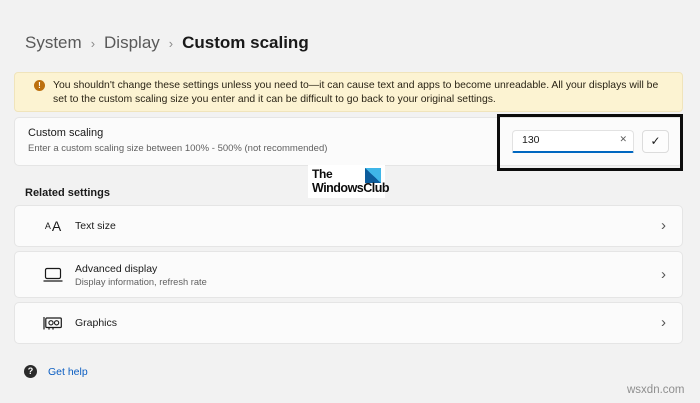 This screenshot has height=403, width=700. What do you see at coordinates (322, 174) in the screenshot?
I see `logo-text-the: The` at bounding box center [322, 174].